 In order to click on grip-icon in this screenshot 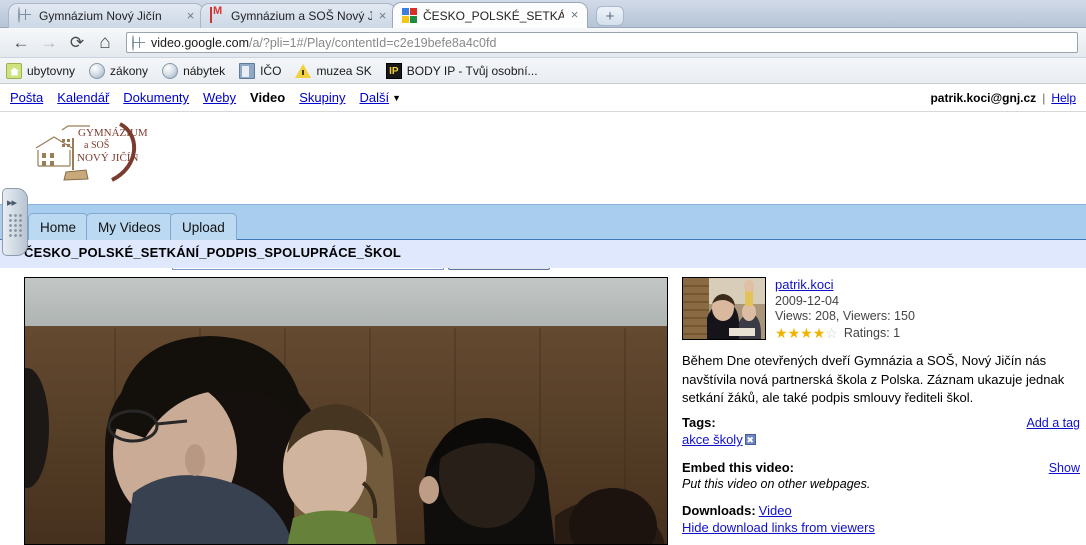, I will do `click(15, 226)`.